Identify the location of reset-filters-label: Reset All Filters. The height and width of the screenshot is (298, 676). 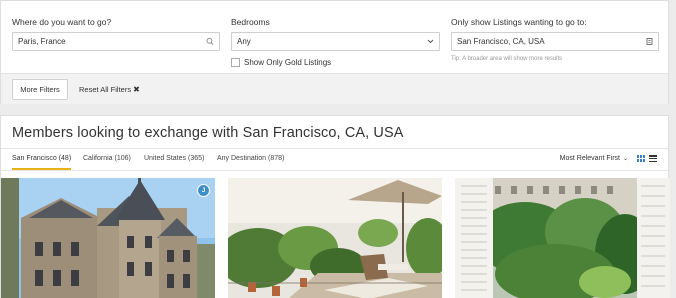
(105, 89).